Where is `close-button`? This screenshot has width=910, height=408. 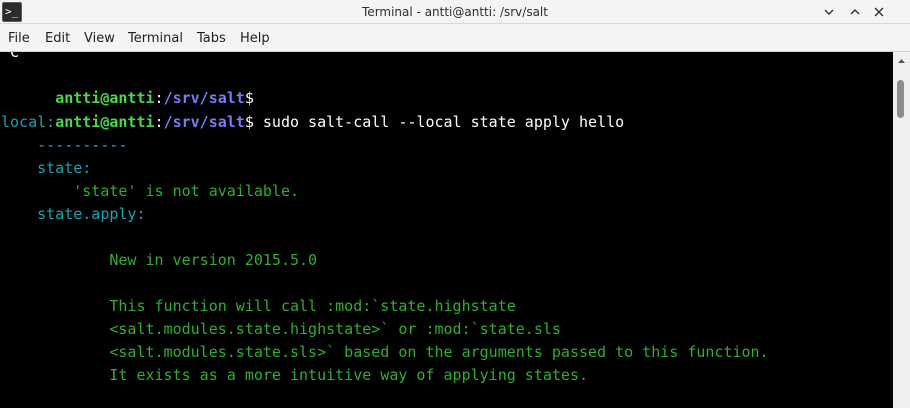
close-button is located at coordinates (879, 12).